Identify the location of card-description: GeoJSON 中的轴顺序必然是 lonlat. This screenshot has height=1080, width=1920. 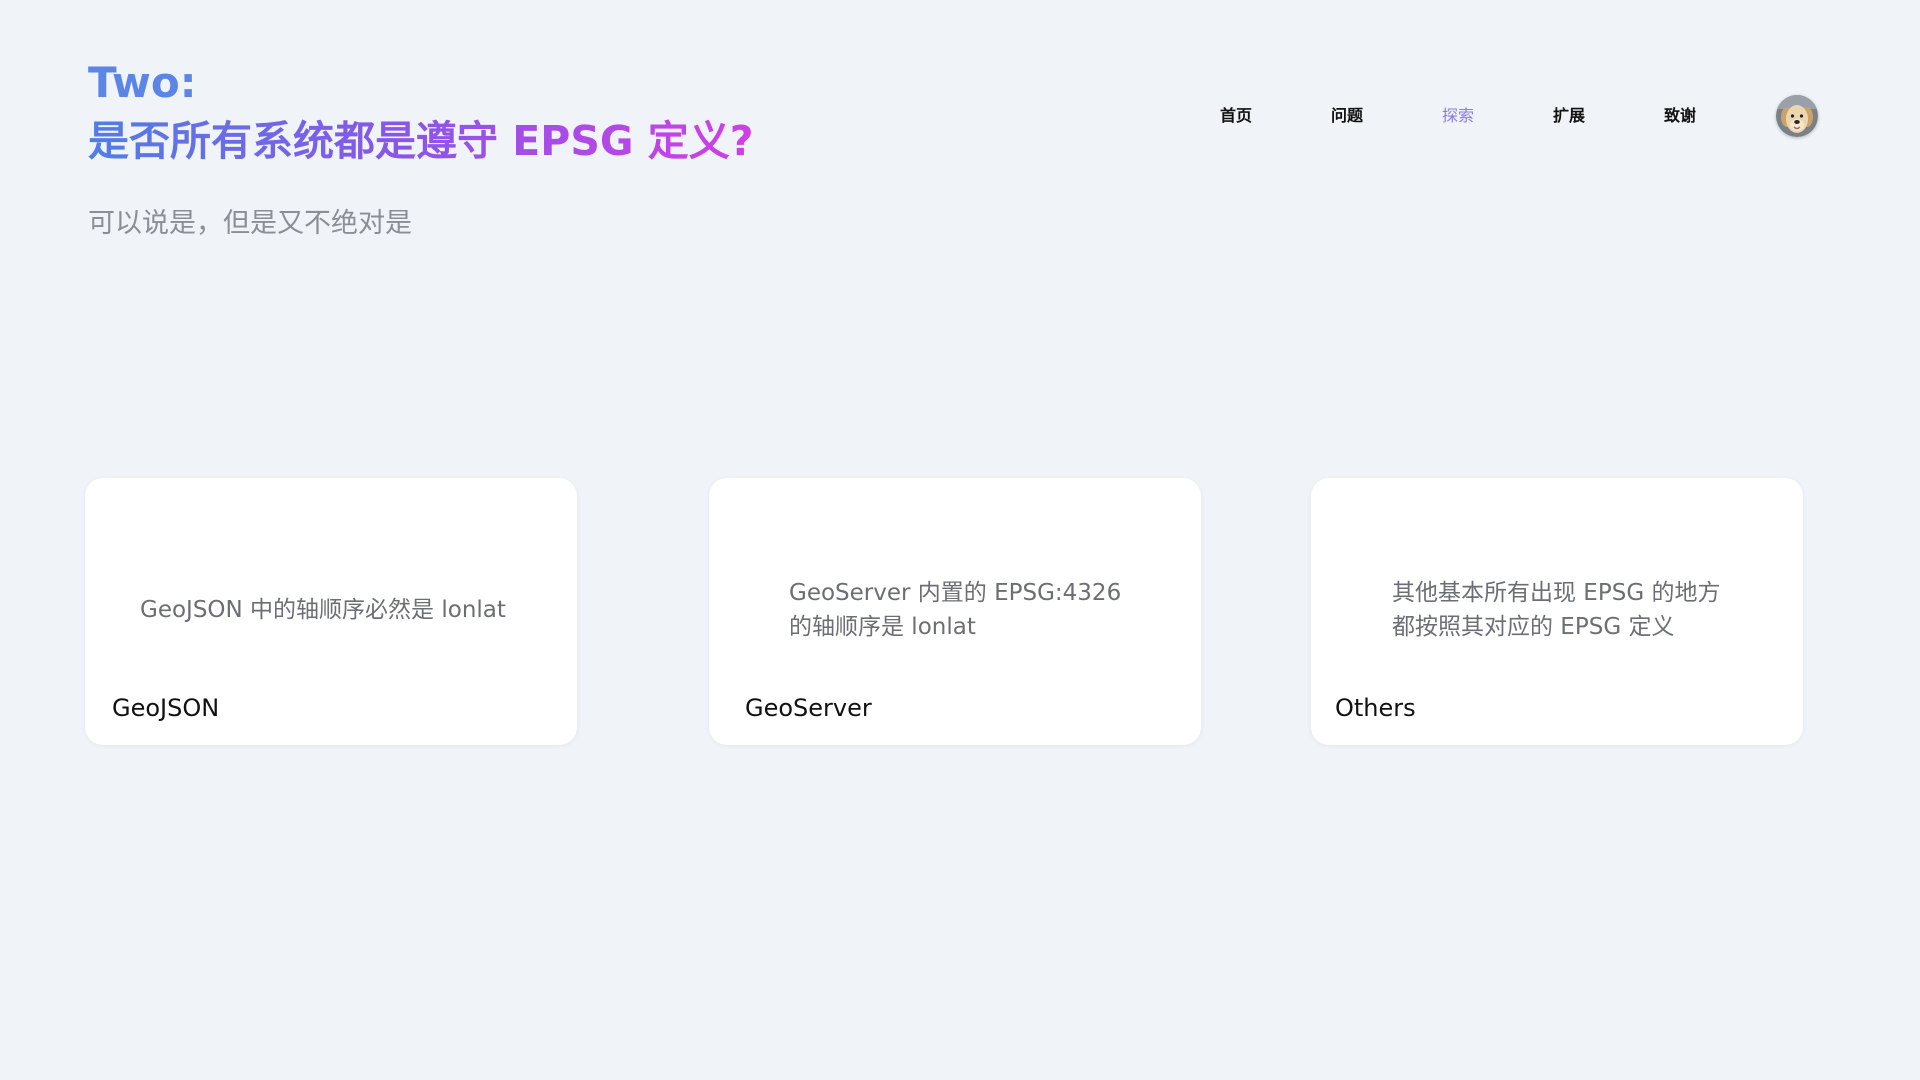
(323, 610).